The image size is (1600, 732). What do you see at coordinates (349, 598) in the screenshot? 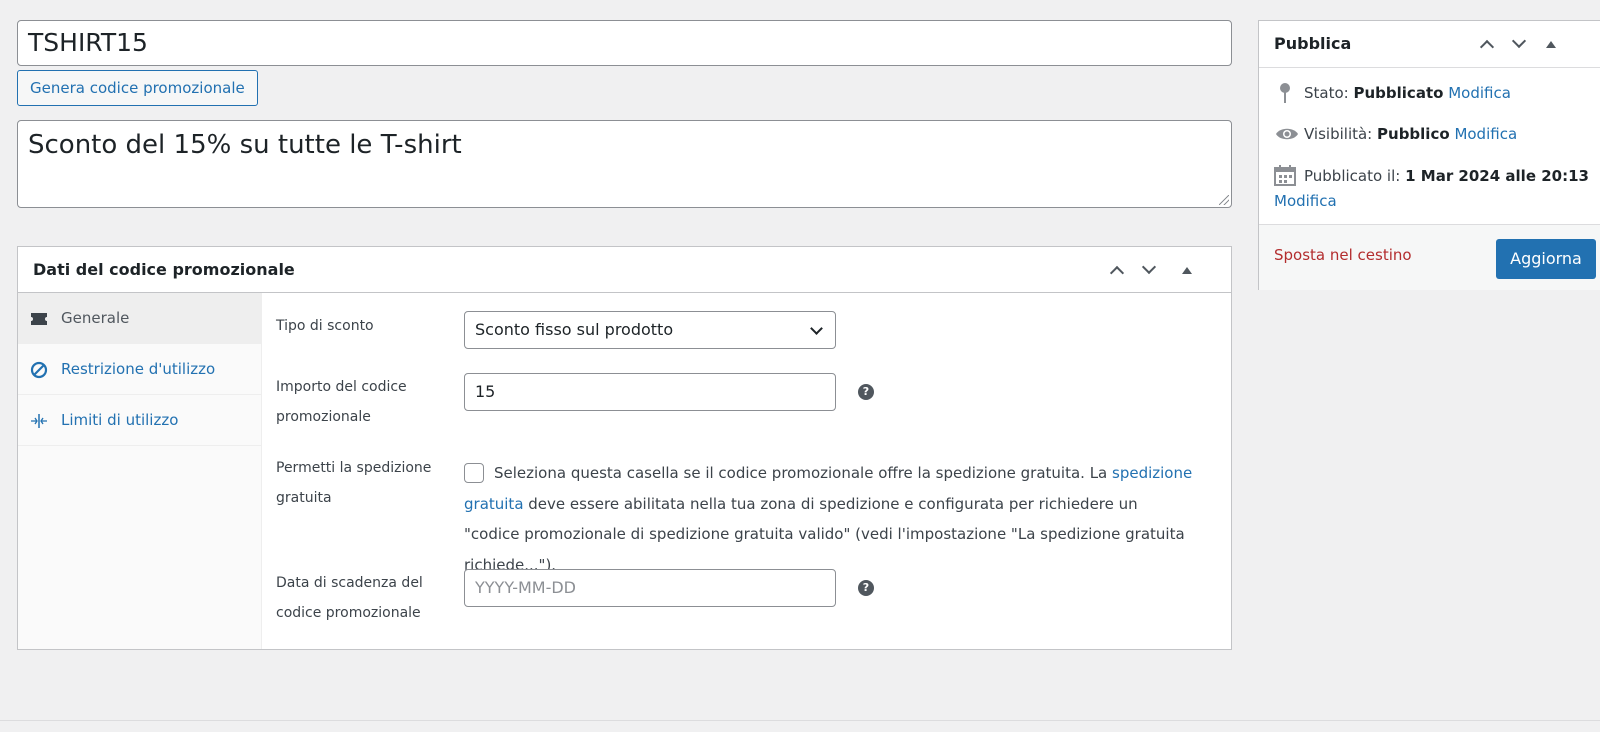
I see `expiry-date-label: Data di scadenza del codice promozionale` at bounding box center [349, 598].